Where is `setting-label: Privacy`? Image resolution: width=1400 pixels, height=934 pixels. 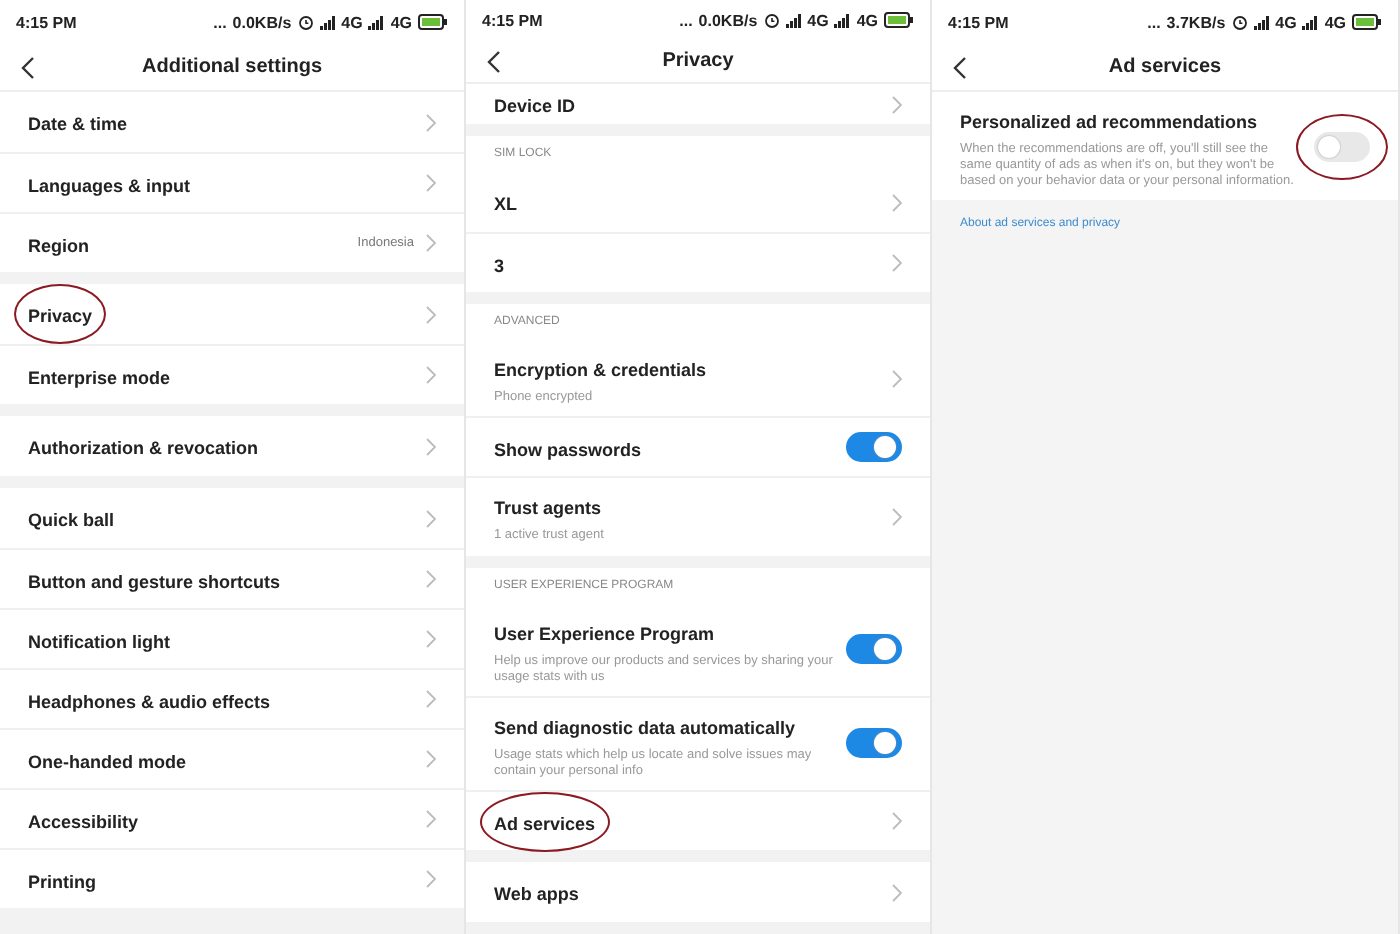
setting-label: Privacy is located at coordinates (60, 316).